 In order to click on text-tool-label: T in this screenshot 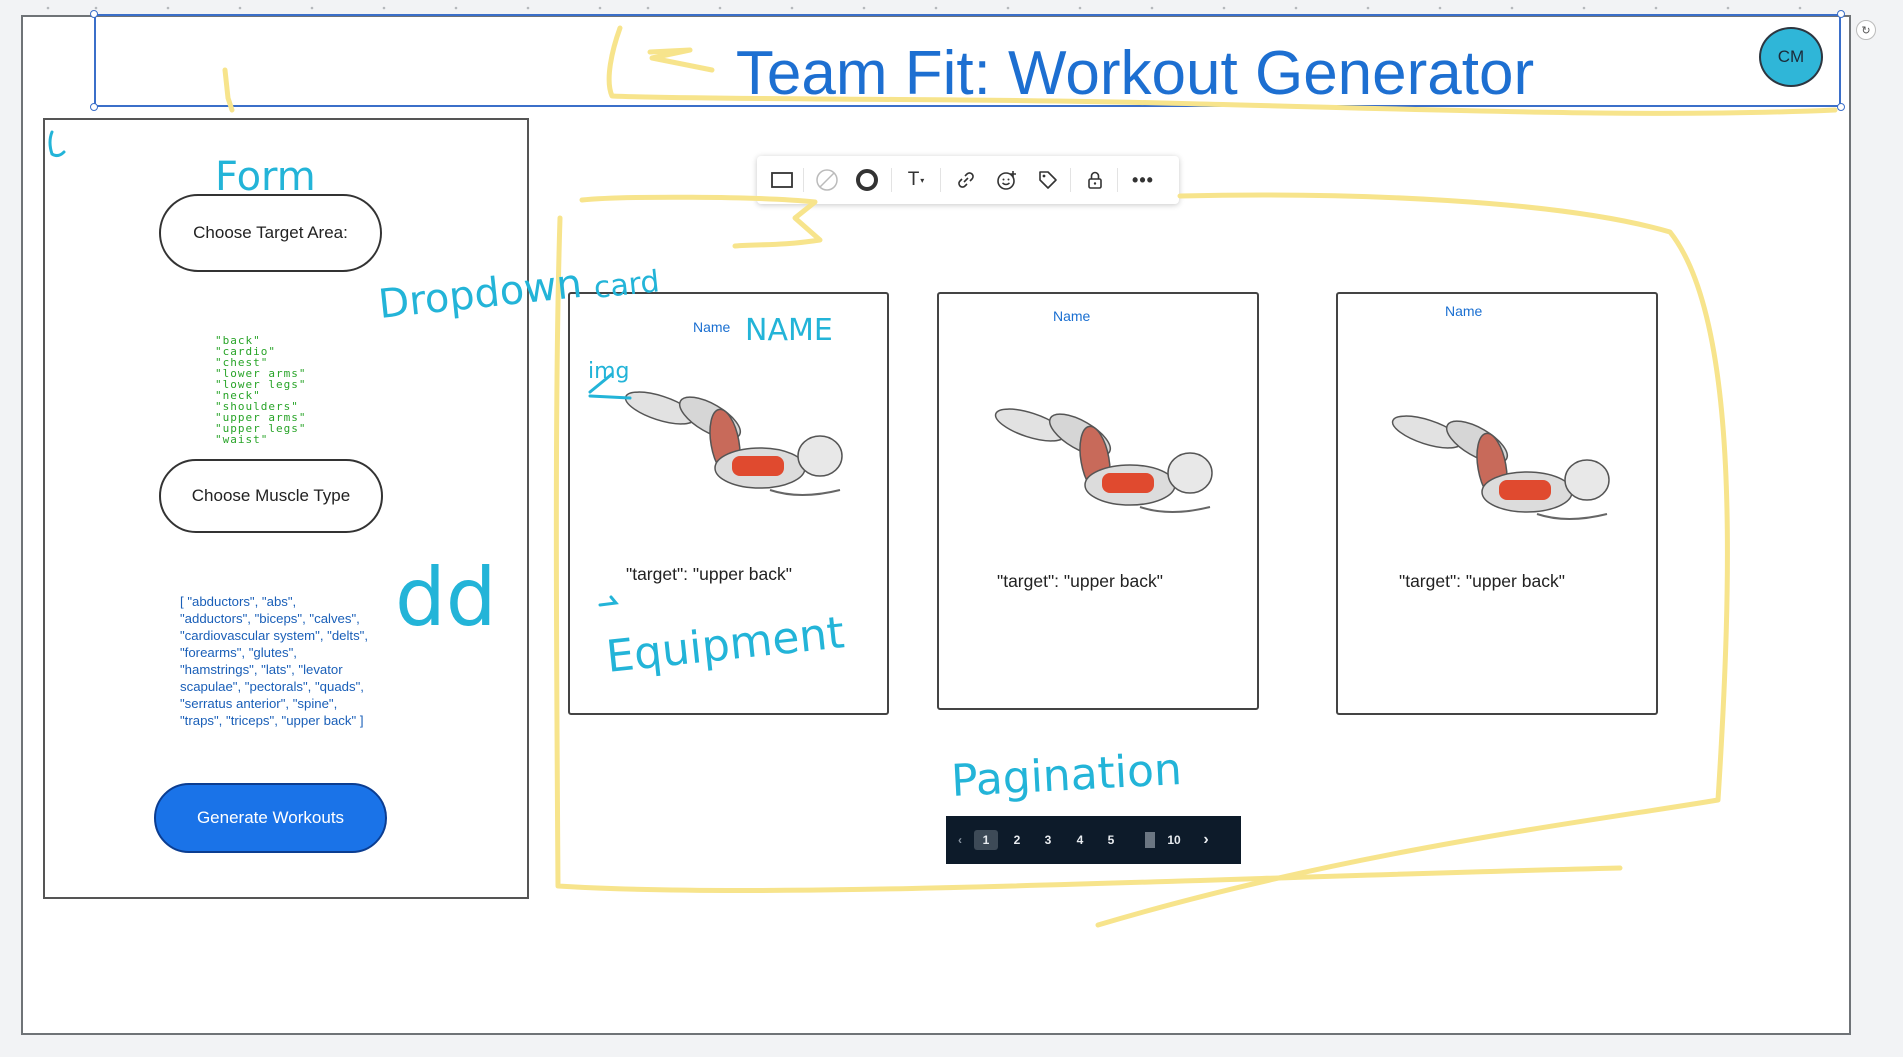, I will do `click(913, 179)`.